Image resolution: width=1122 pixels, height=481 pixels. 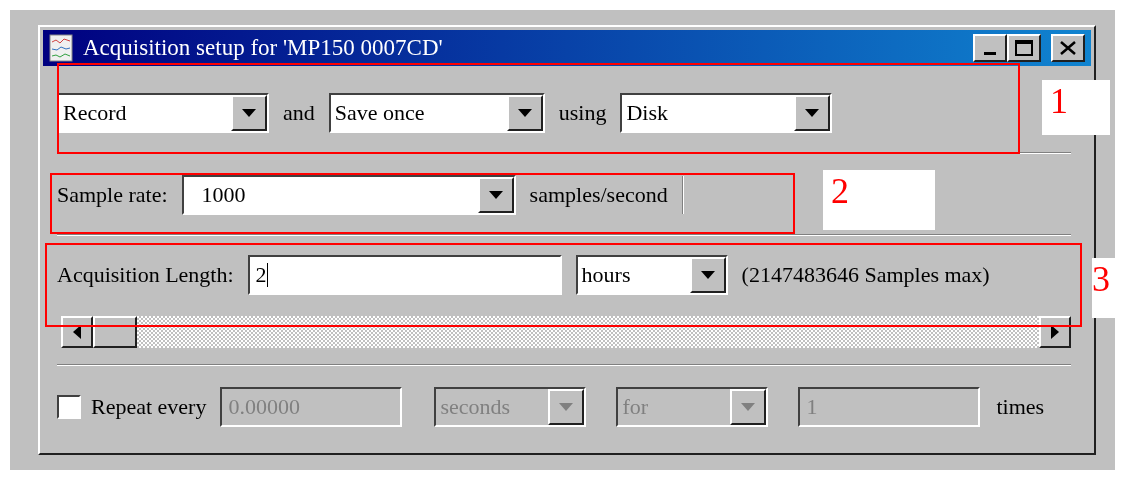 I want to click on target-dropdown: Disk, so click(x=726, y=113).